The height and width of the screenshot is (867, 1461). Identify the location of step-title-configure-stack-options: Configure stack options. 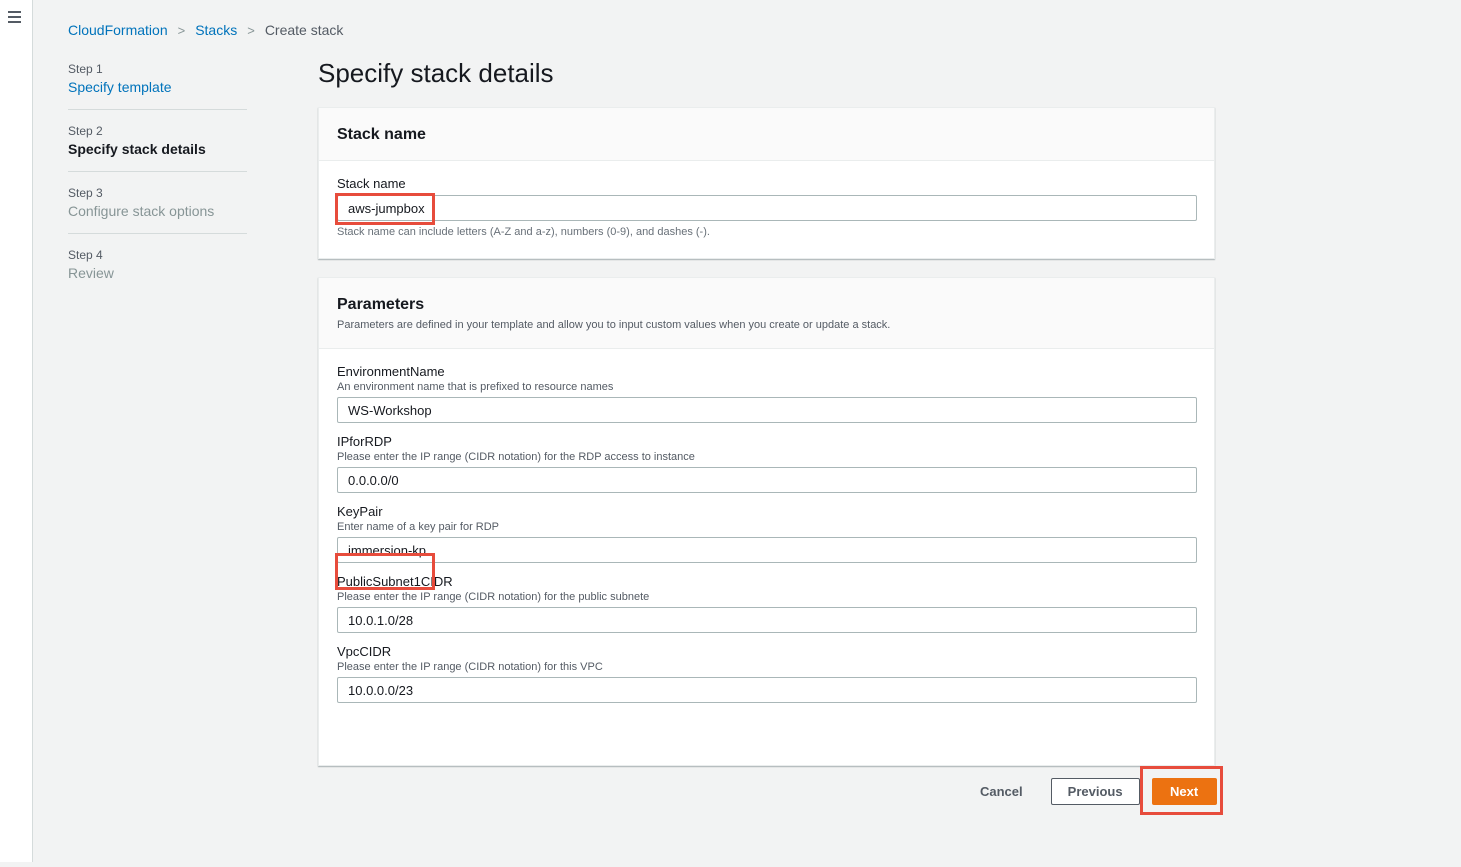
(141, 211).